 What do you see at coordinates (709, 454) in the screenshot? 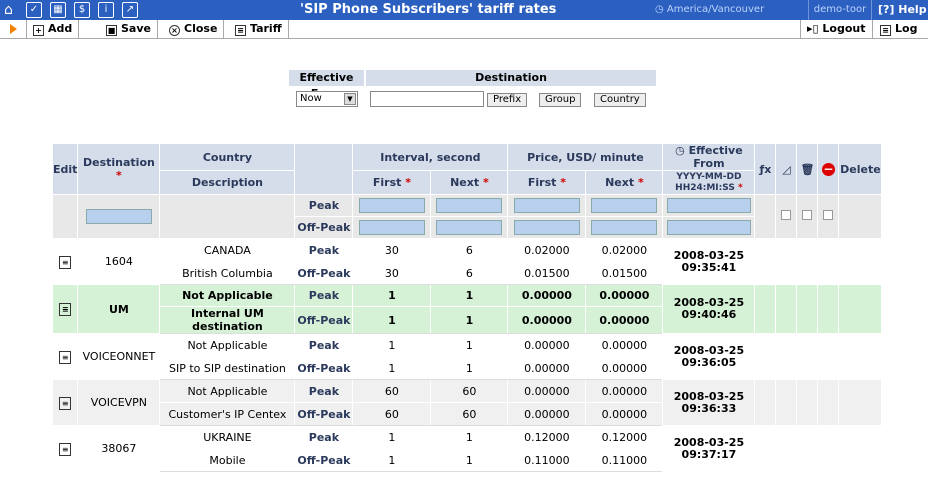
I see `effective-time: 09:37:17` at bounding box center [709, 454].